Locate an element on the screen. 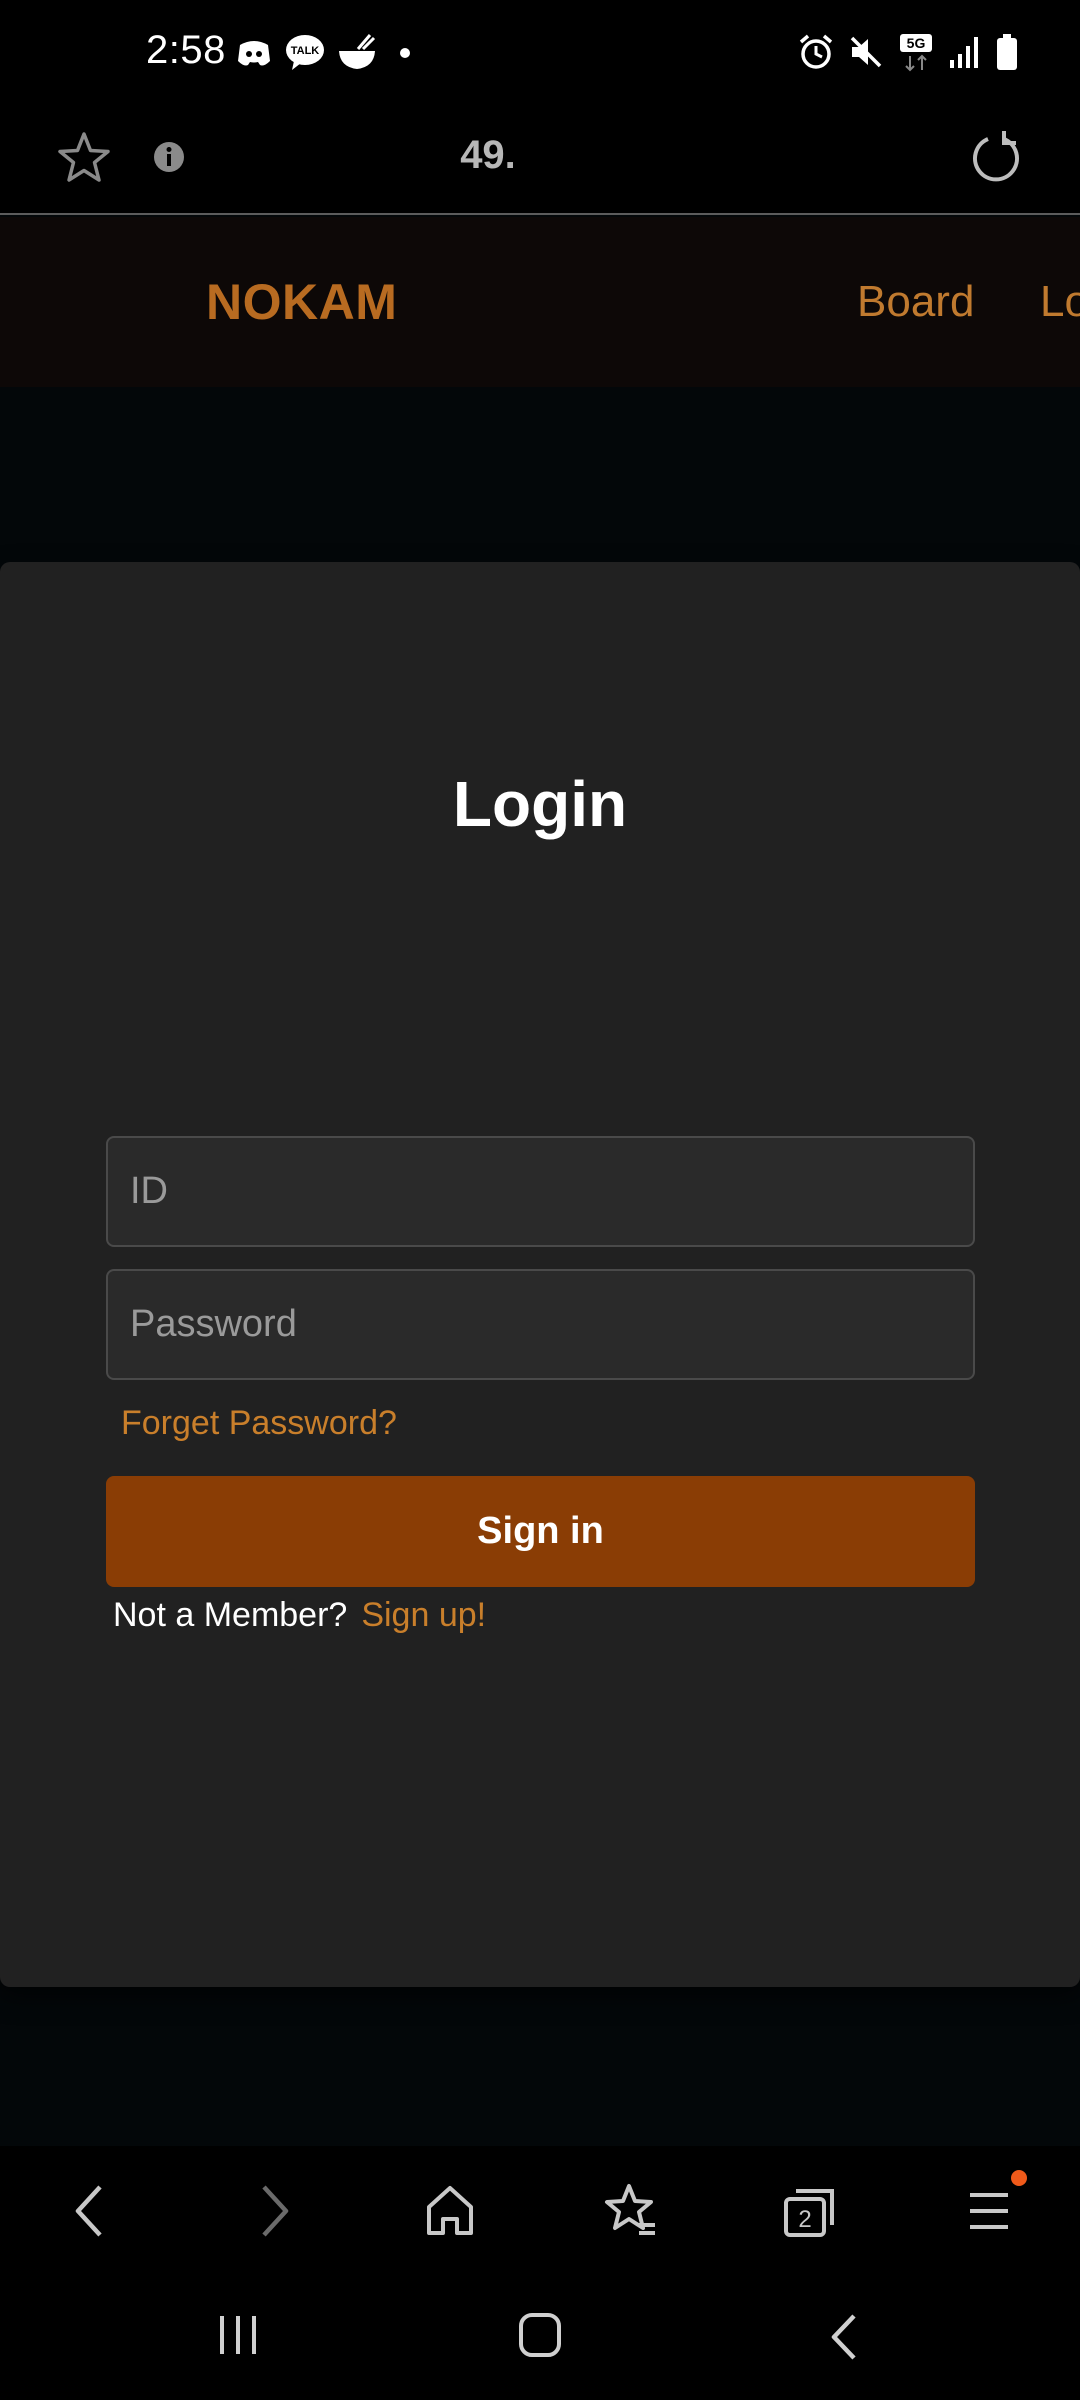 This screenshot has width=1080, height=2400. site-navbar: NOKAM Board Lo is located at coordinates (540, 302).